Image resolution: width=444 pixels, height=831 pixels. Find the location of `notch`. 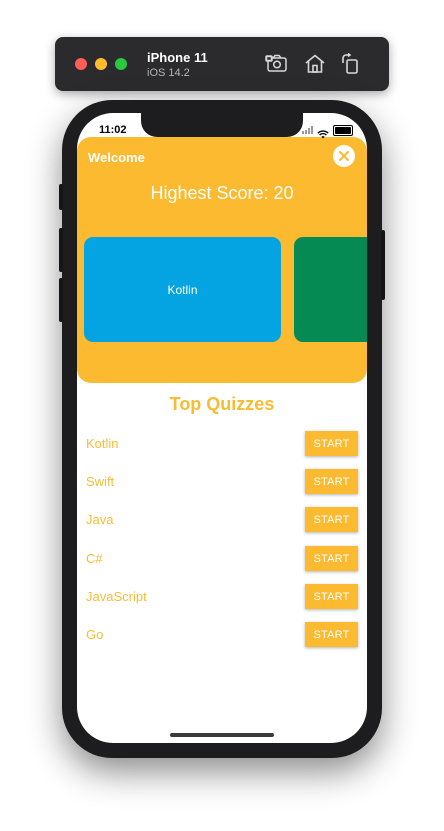

notch is located at coordinates (222, 125).